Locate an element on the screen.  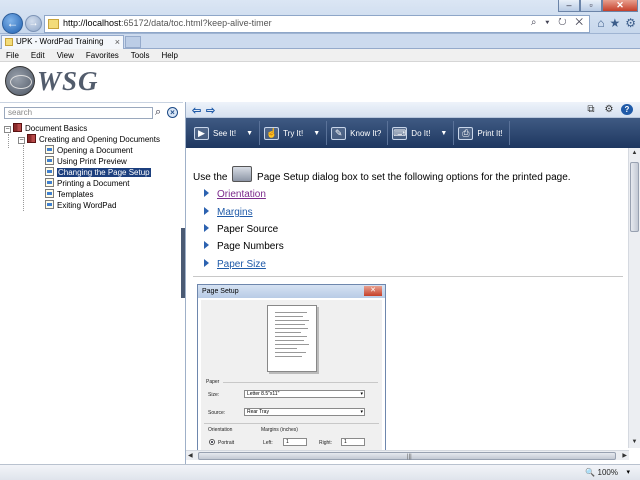
bullet-arrow-icon is located at coordinates (206, 193).